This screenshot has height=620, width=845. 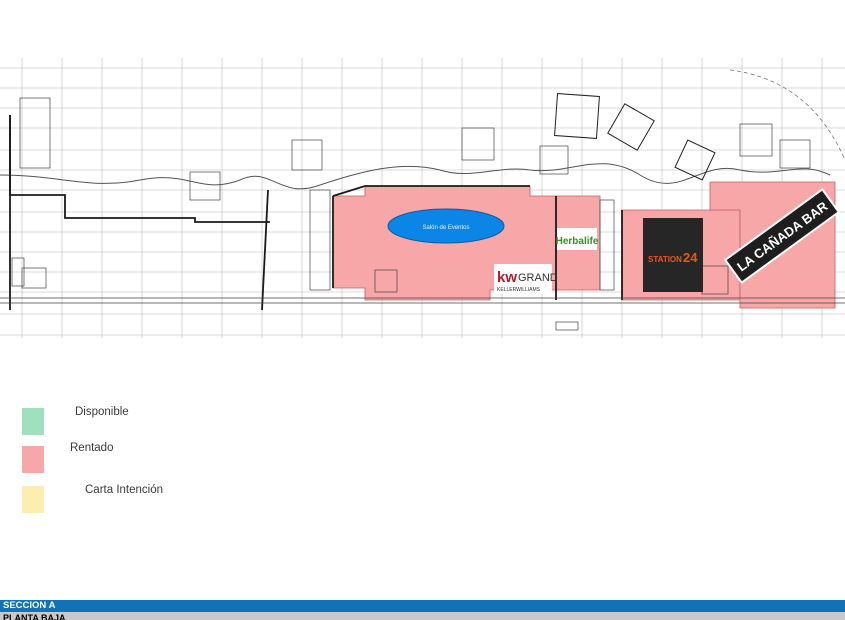 I want to click on legend-label: Disponible, so click(x=102, y=412).